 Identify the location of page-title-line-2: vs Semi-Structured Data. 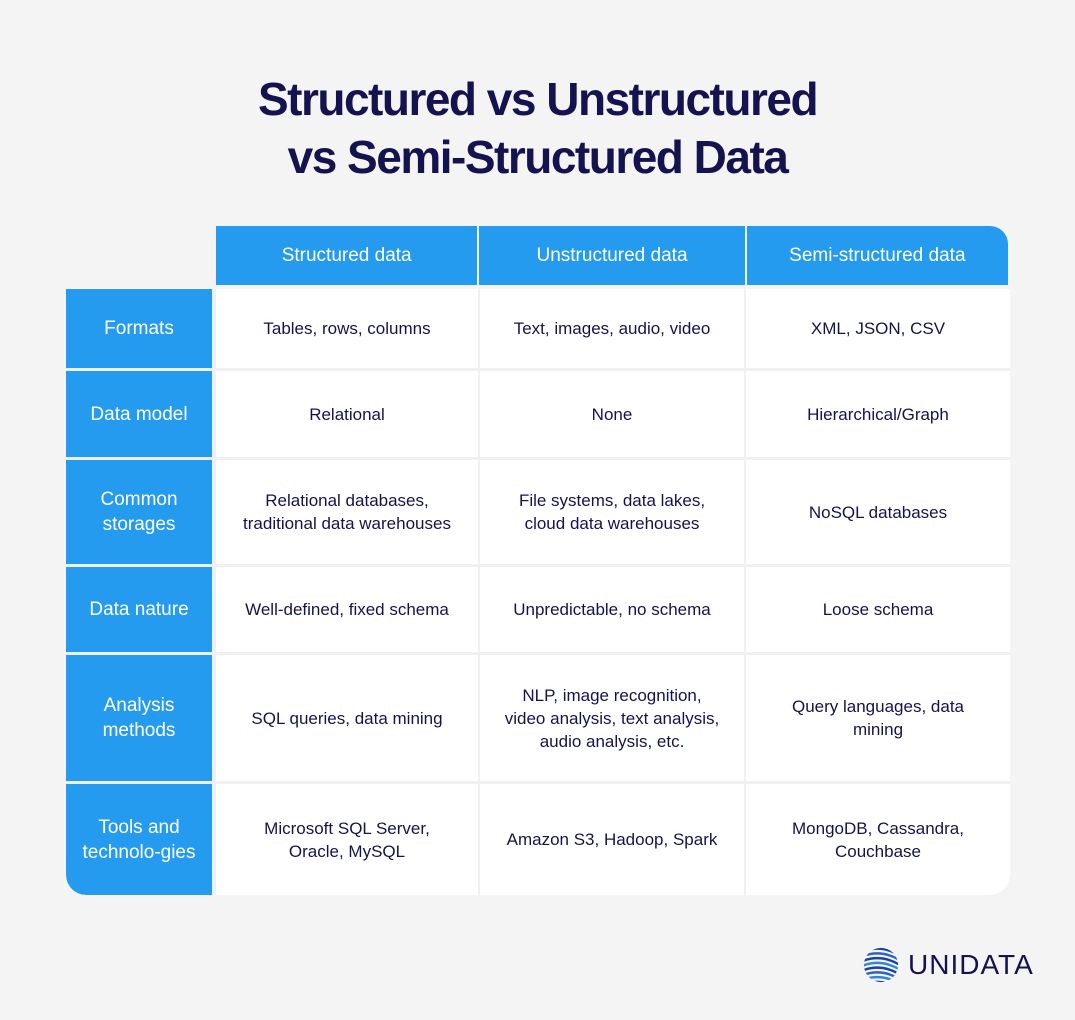
(538, 157).